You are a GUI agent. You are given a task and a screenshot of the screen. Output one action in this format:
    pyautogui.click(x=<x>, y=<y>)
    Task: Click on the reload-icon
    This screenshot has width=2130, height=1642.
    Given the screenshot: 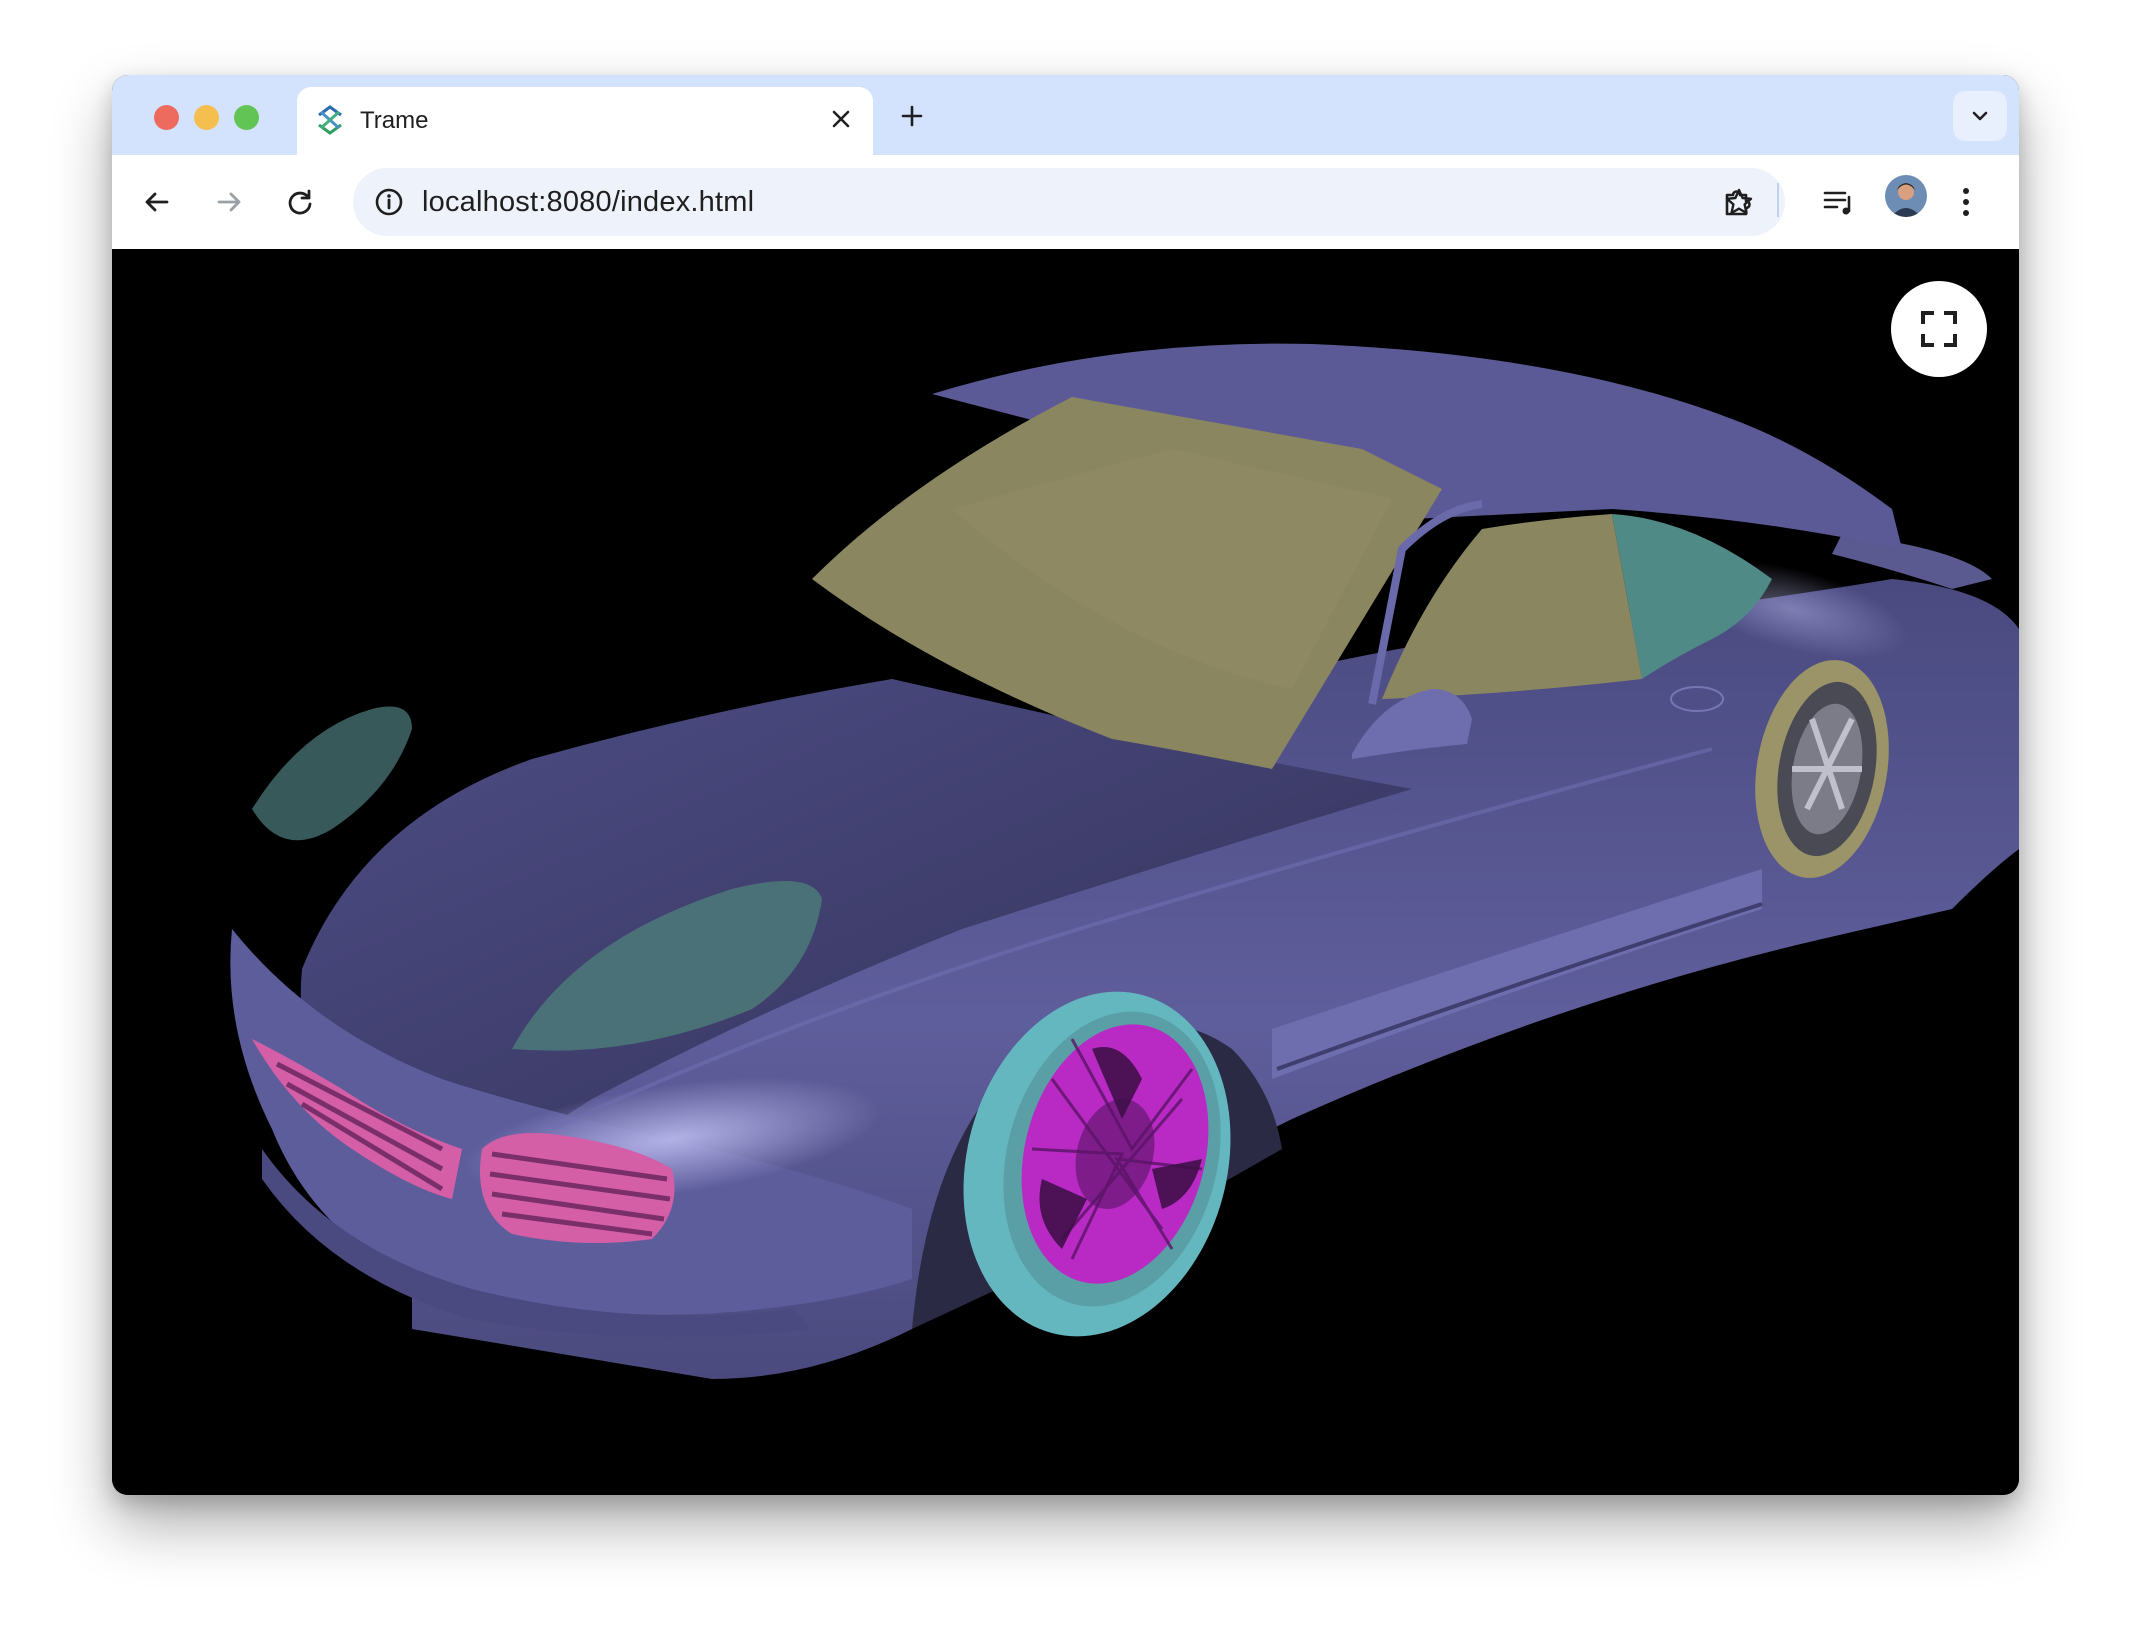 What is the action you would take?
    pyautogui.click(x=300, y=202)
    